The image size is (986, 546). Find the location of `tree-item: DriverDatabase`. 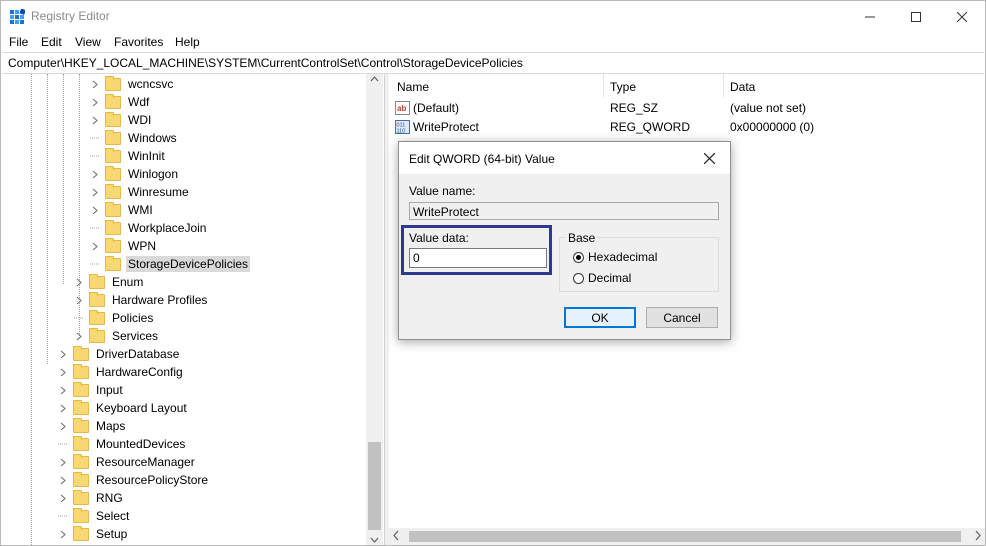

tree-item: DriverDatabase is located at coordinates (119, 354).